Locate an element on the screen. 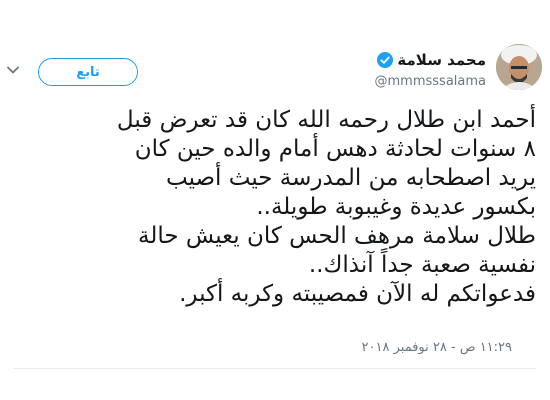 The width and height of the screenshot is (550, 400). tweet-text-line: بكسور عديدة وغيبوبة طويلة.. is located at coordinates (396, 207).